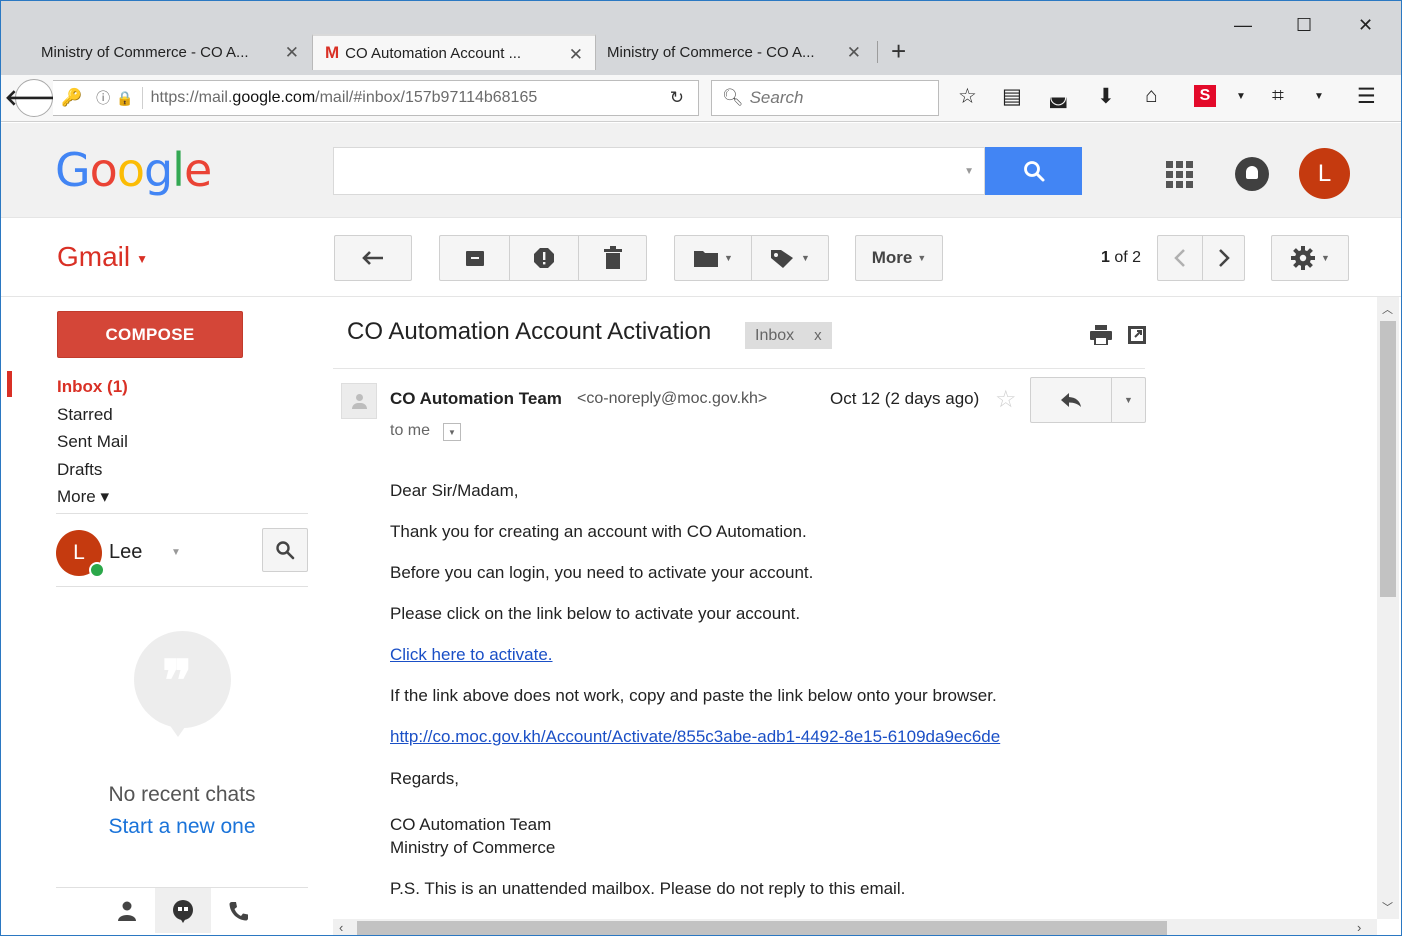 The image size is (1402, 936). I want to click on print-icon, so click(1101, 335).